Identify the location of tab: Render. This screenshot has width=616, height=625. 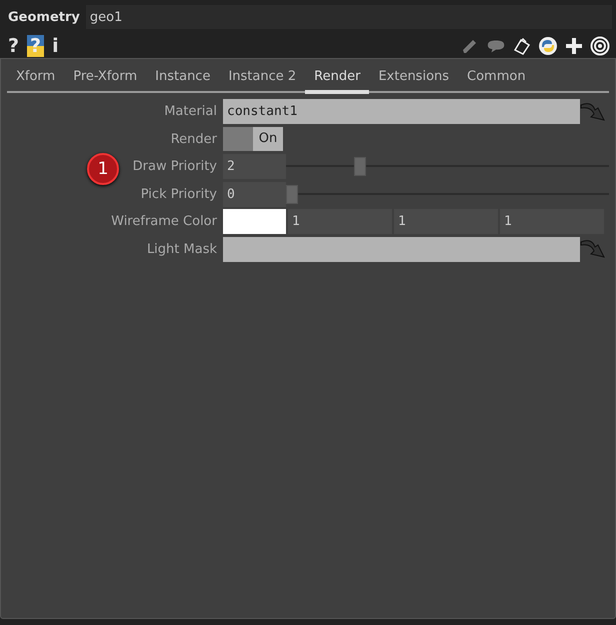
(337, 81).